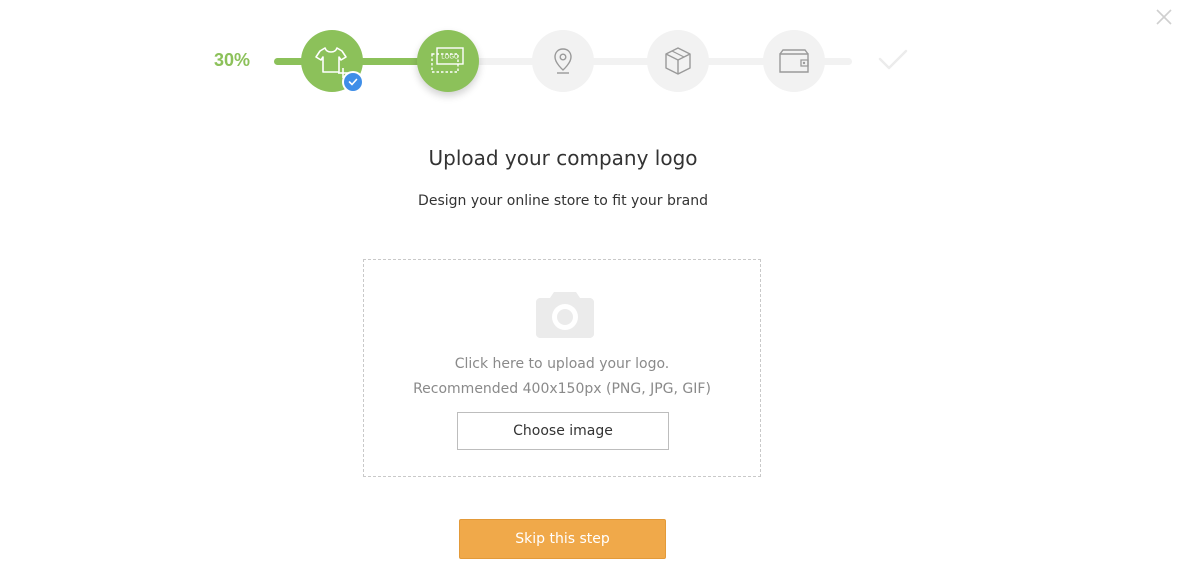 The height and width of the screenshot is (585, 1183). I want to click on upload-hint-secondary: Recommended 400x150px (PNG, JPG, GIF), so click(562, 389).